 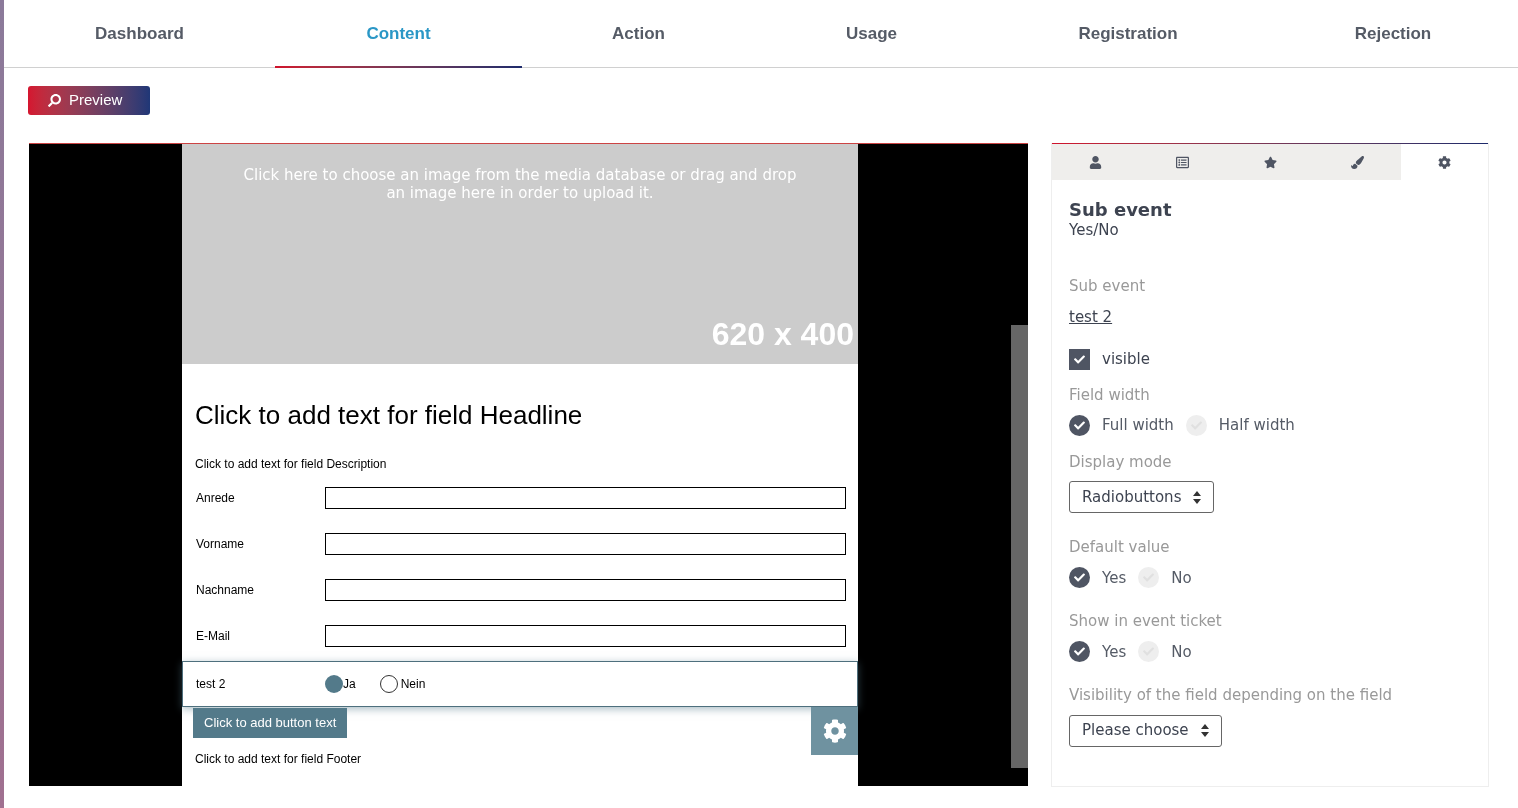 I want to click on paintbrush-icon, so click(x=1357, y=162).